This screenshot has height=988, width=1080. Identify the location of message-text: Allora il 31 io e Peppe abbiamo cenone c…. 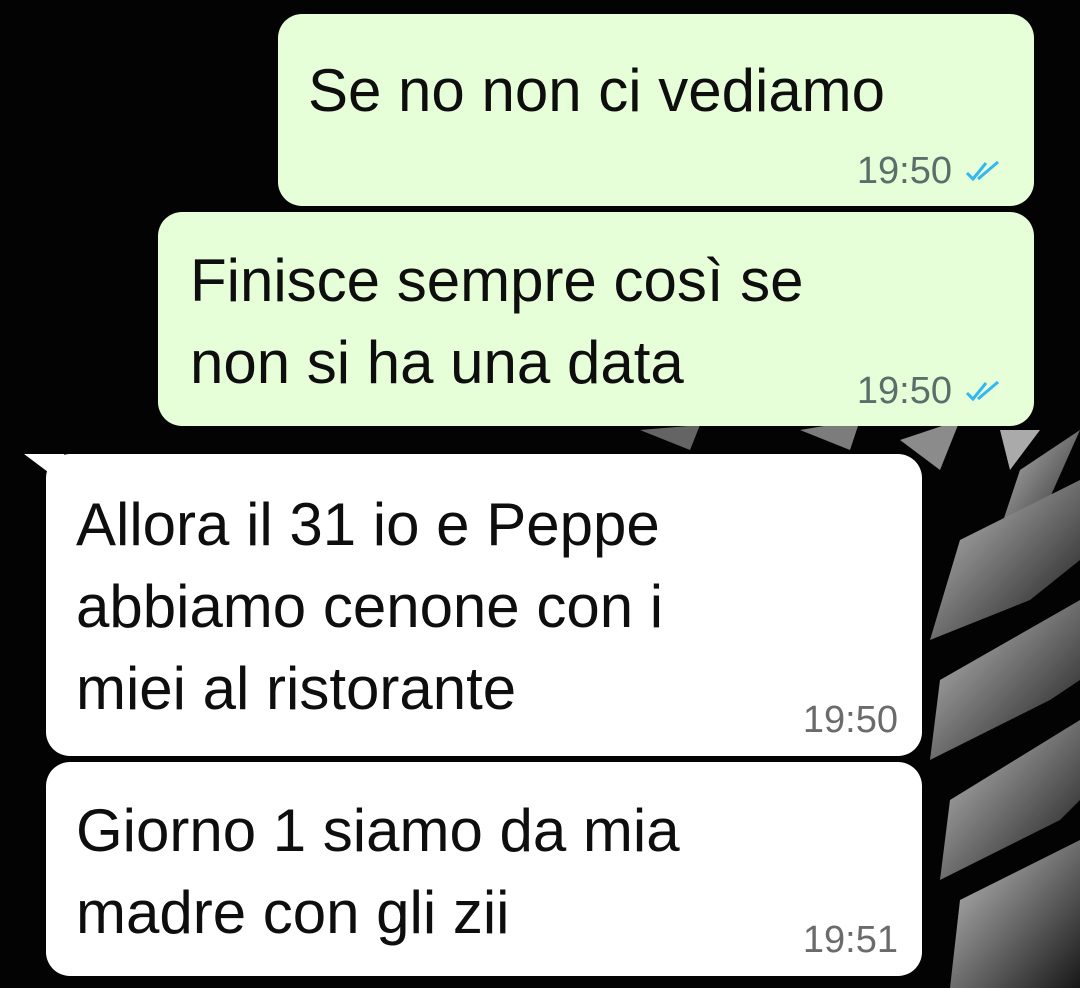
(370, 606).